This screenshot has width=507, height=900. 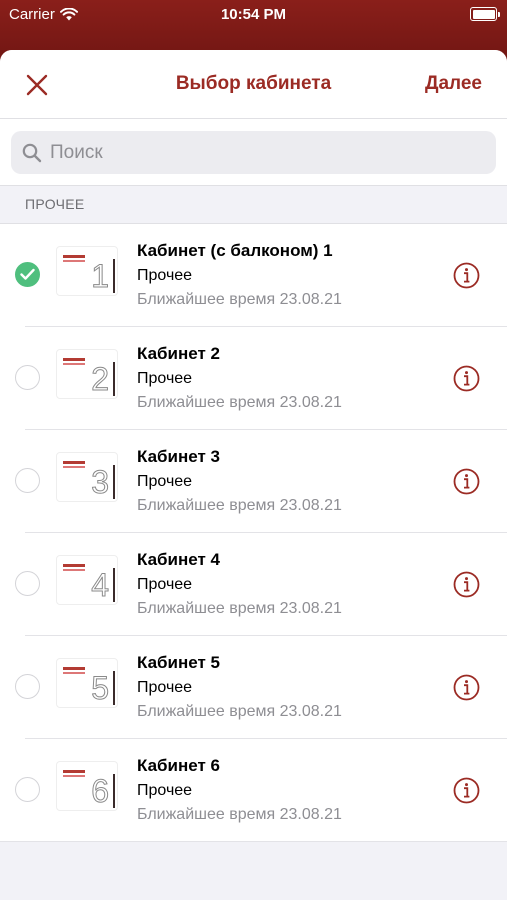 I want to click on thumbnail-number: 5, so click(x=100, y=688).